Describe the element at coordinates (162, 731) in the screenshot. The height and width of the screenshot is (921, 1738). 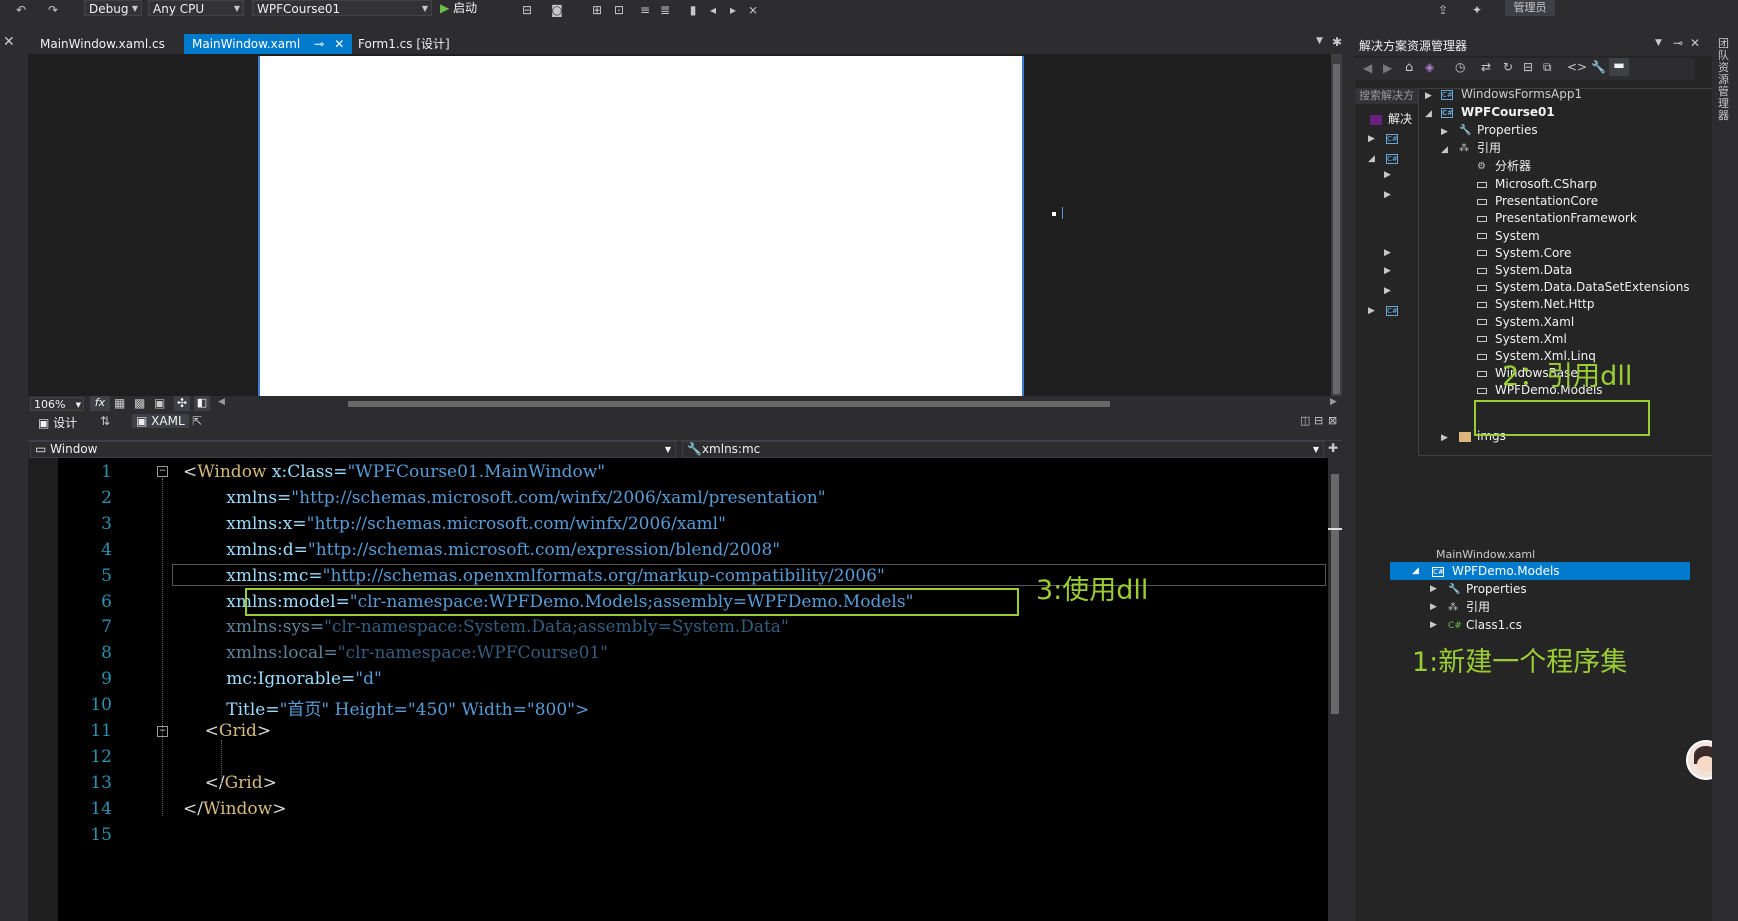
I see `collapse-grid-icon: −` at that location.